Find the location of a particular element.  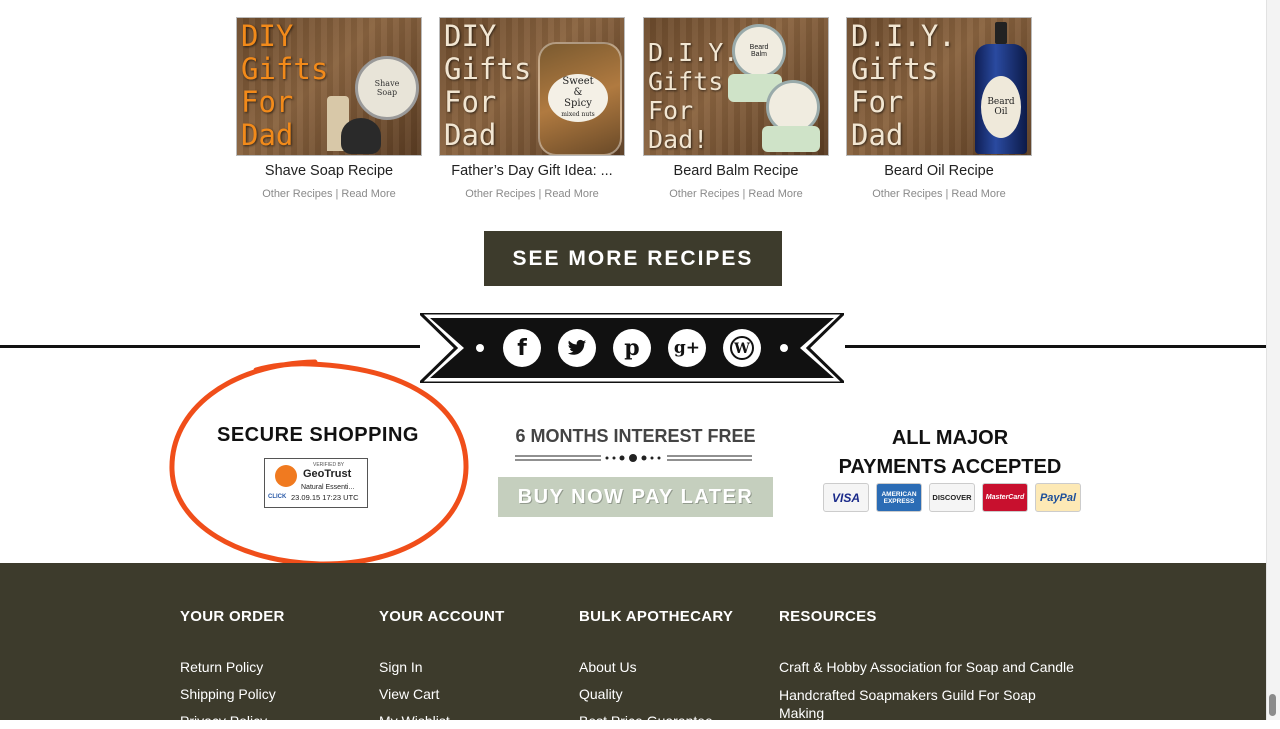

soap-jar-lid: Shave Soap is located at coordinates (387, 88).